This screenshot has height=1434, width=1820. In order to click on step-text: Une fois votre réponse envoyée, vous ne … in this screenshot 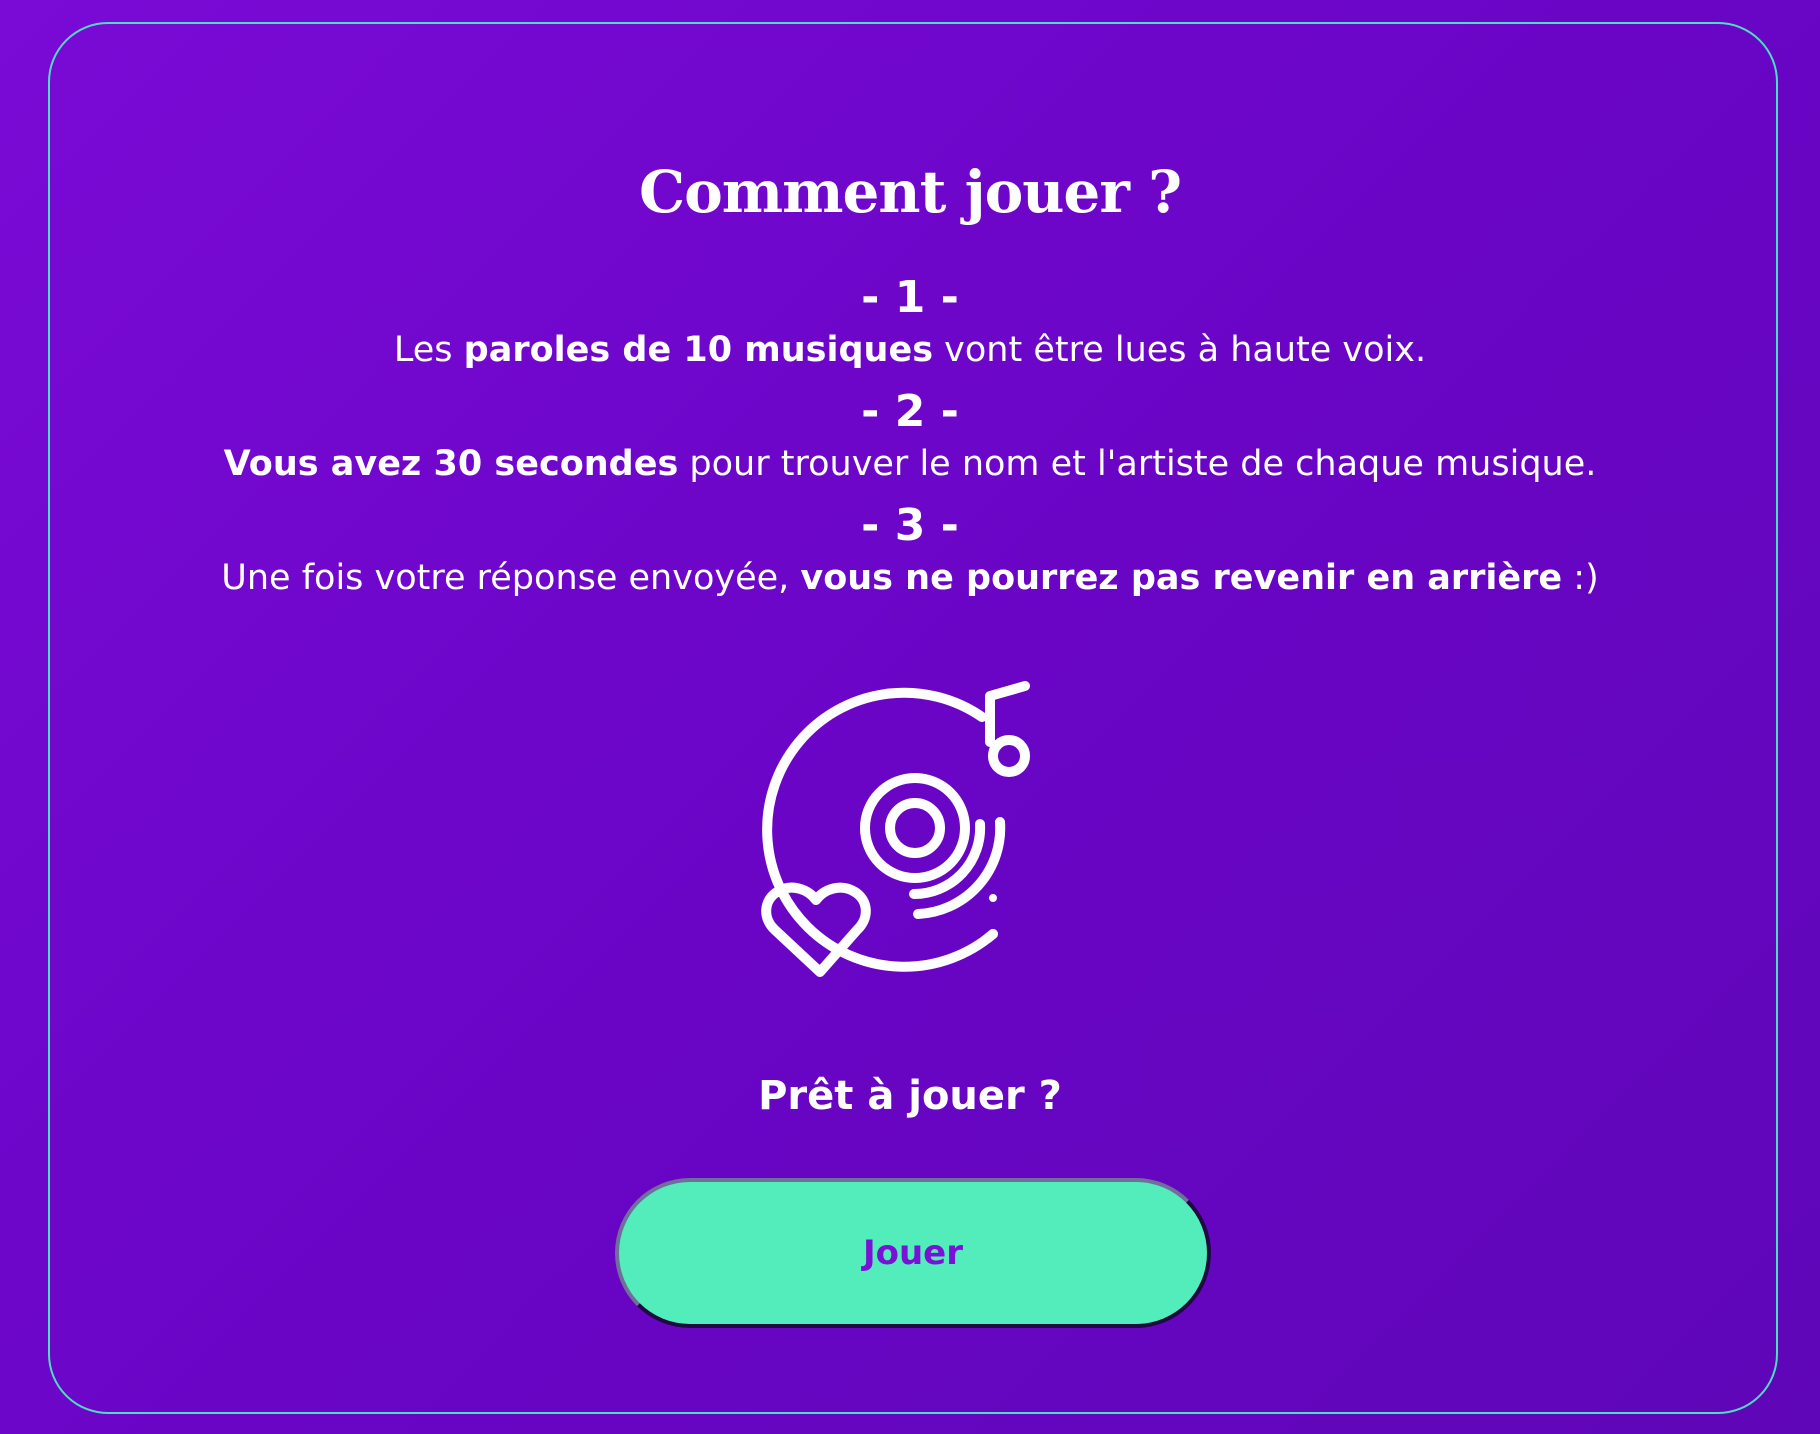, I will do `click(910, 578)`.